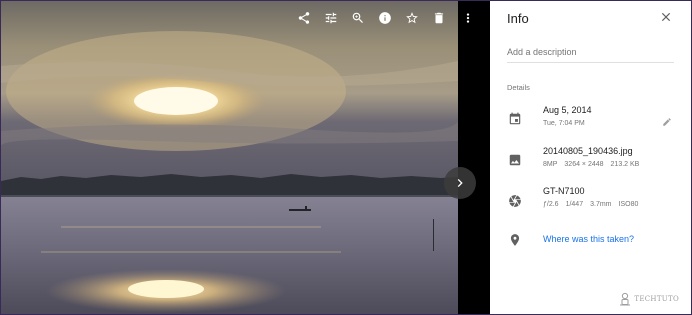 This screenshot has width=692, height=315. Describe the element at coordinates (588, 151) in the screenshot. I see `file-name: 20140805_190436.jpg` at that location.